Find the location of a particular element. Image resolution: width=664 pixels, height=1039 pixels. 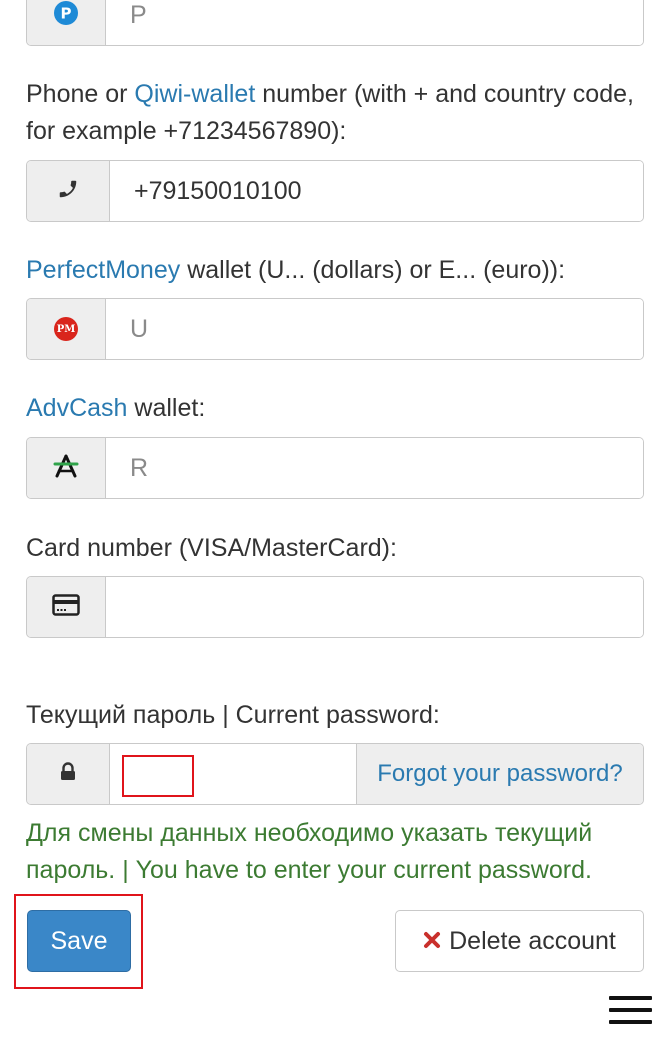

perfectmoney-group: PM U is located at coordinates (335, 329).